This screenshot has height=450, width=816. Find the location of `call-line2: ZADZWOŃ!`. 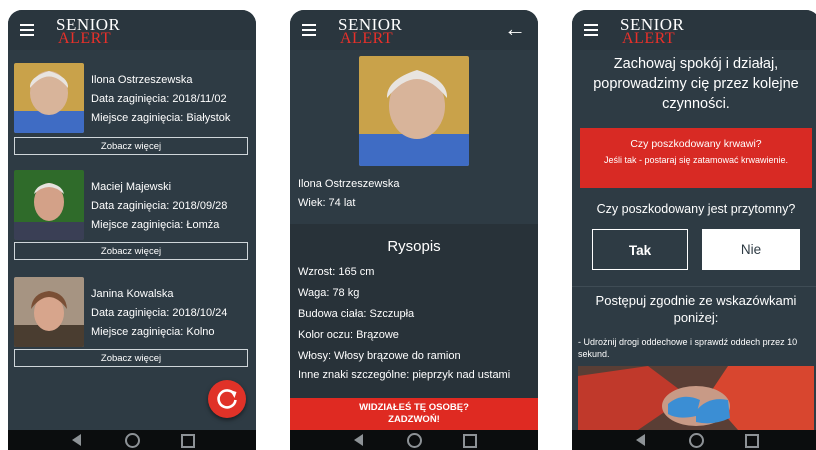

call-line2: ZADZWOŃ! is located at coordinates (414, 419).